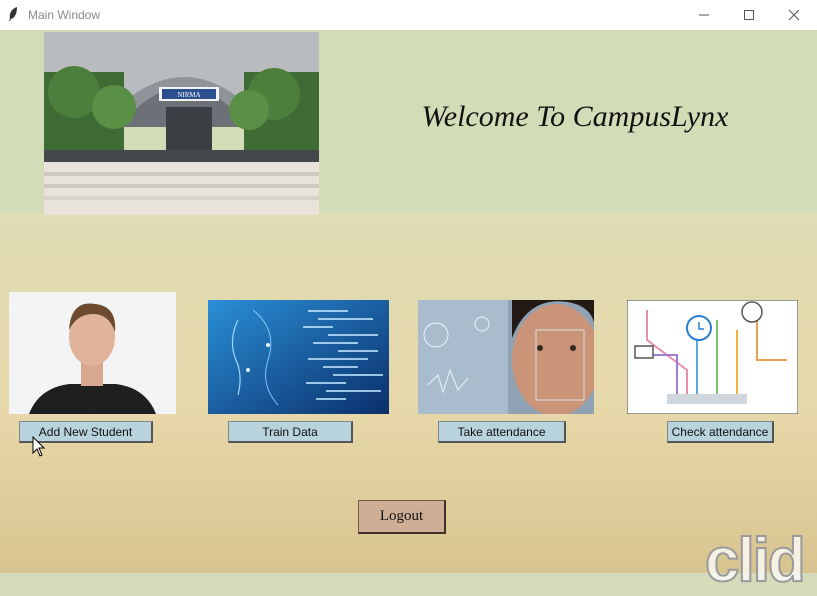 The height and width of the screenshot is (596, 817). I want to click on maximize-button, so click(749, 15).